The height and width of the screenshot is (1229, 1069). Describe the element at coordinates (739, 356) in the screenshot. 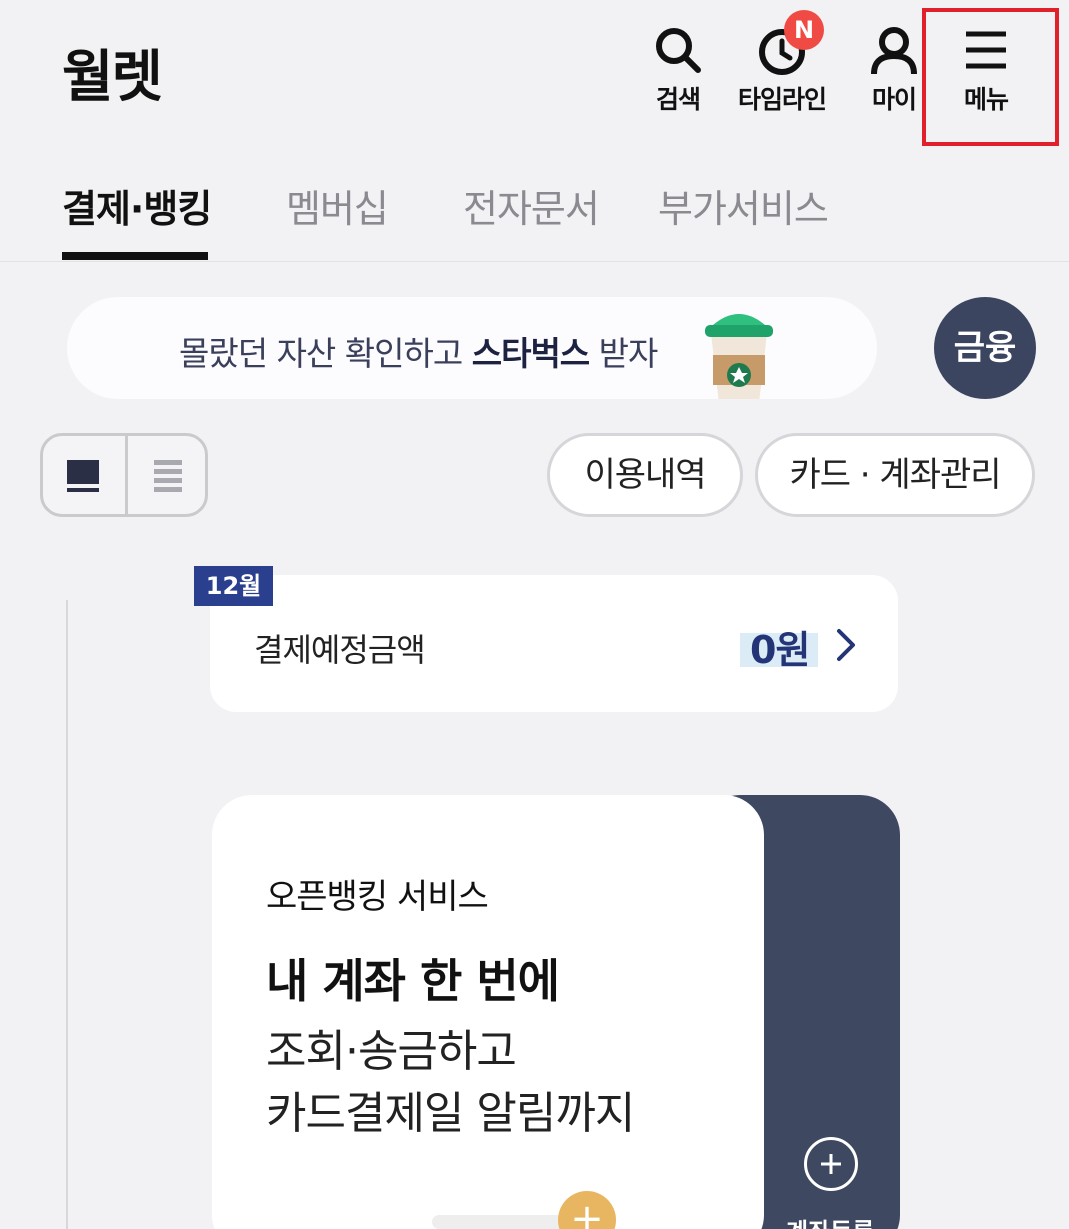

I see `coffee-cup-icon` at that location.